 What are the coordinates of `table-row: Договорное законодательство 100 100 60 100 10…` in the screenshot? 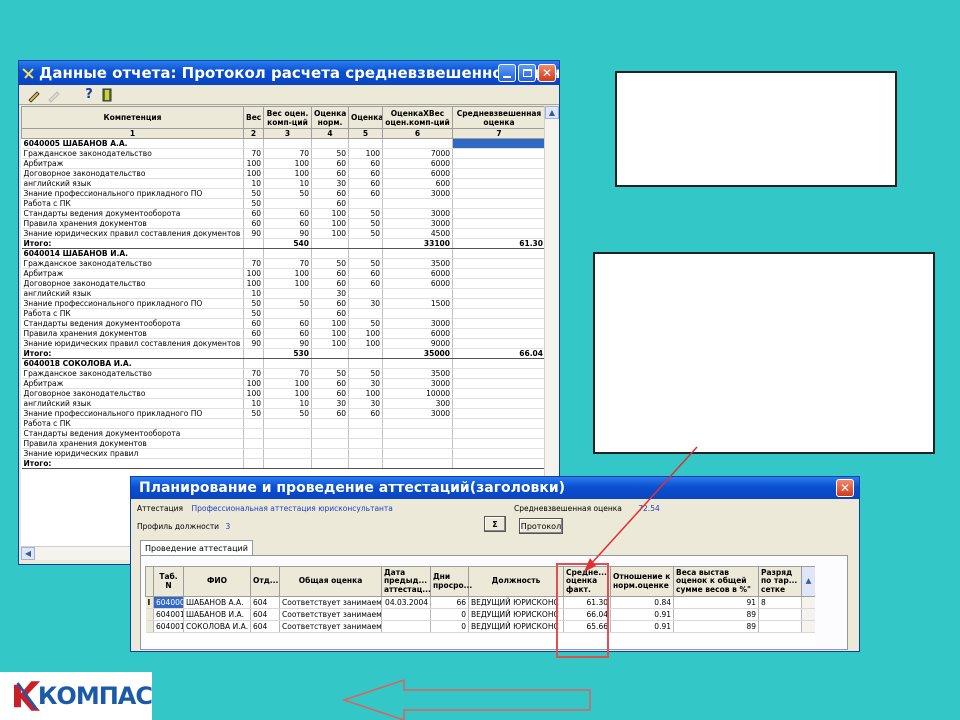 It's located at (283, 393).